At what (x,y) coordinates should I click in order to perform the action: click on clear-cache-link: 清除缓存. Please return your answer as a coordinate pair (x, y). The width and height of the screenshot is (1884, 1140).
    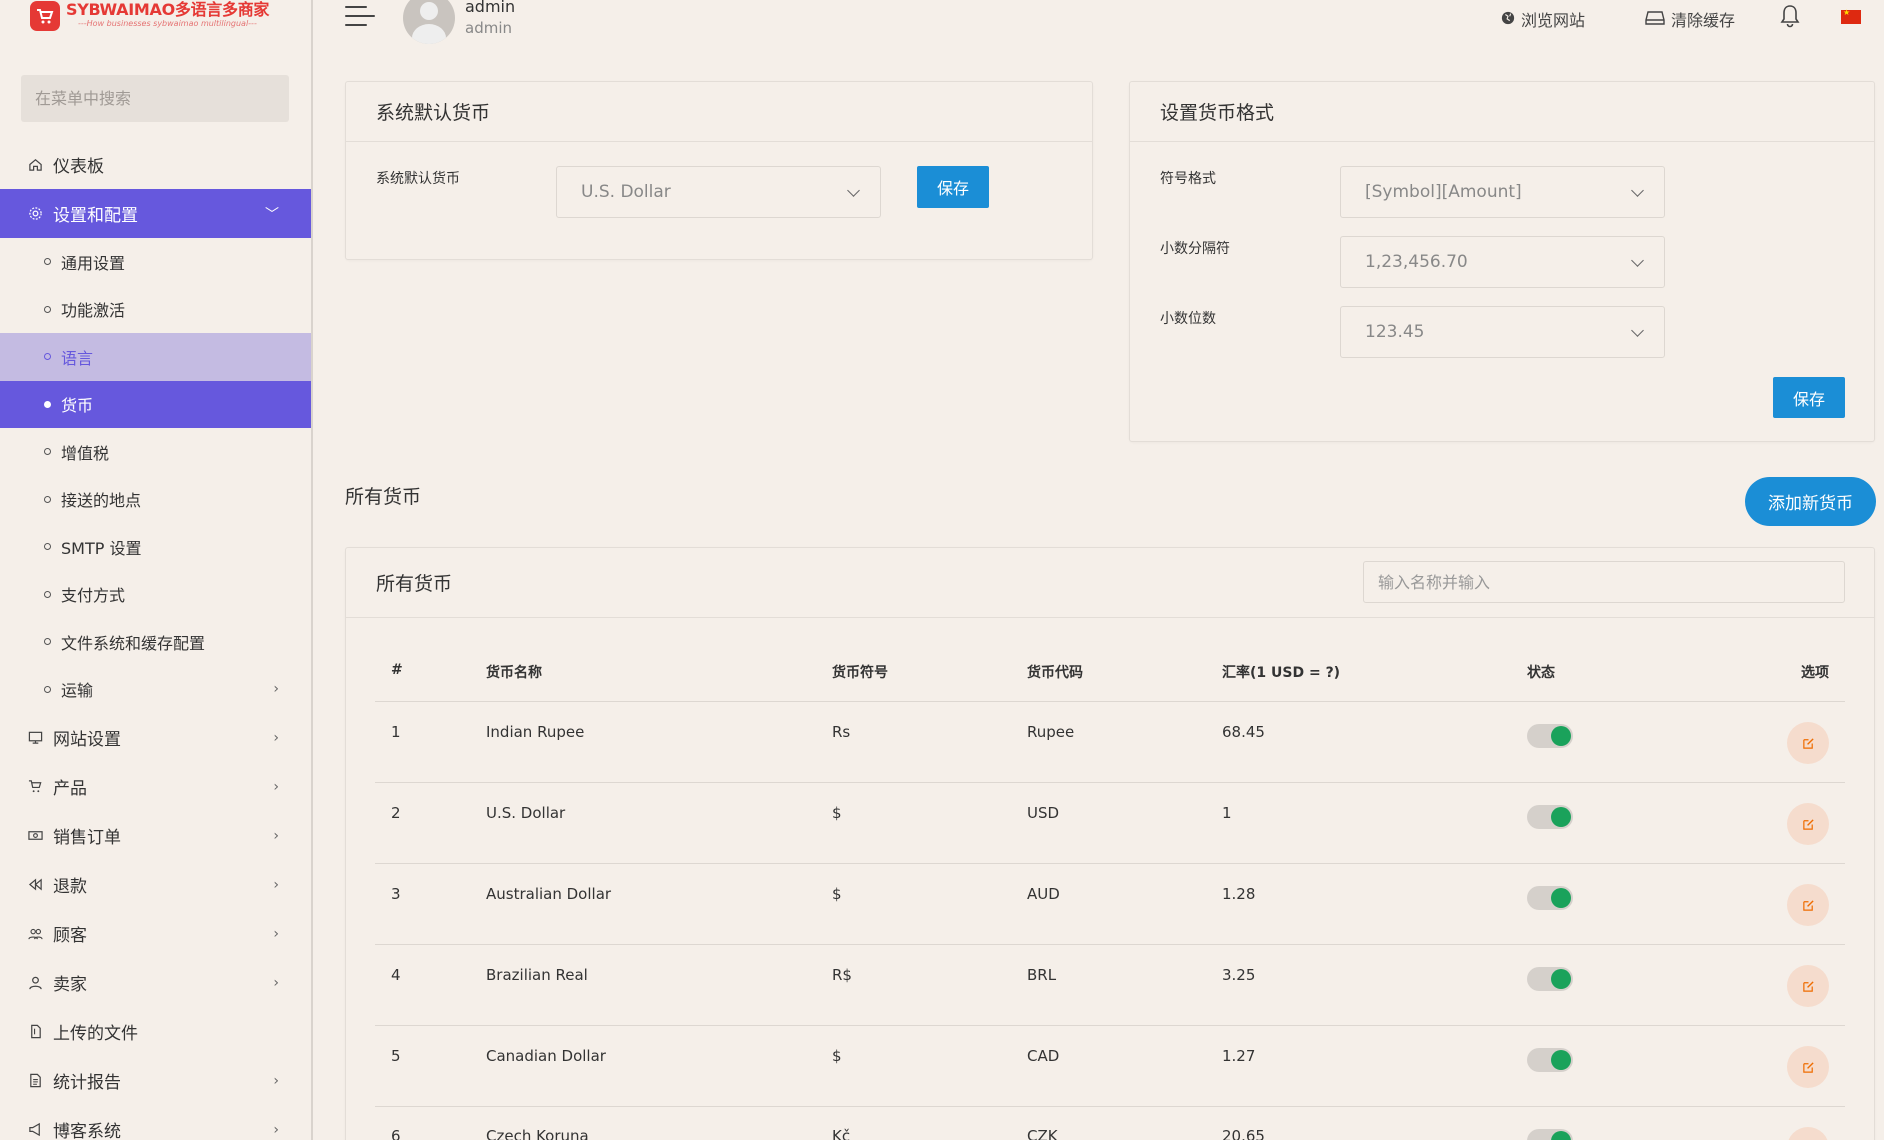
    Looking at the image, I should click on (1690, 19).